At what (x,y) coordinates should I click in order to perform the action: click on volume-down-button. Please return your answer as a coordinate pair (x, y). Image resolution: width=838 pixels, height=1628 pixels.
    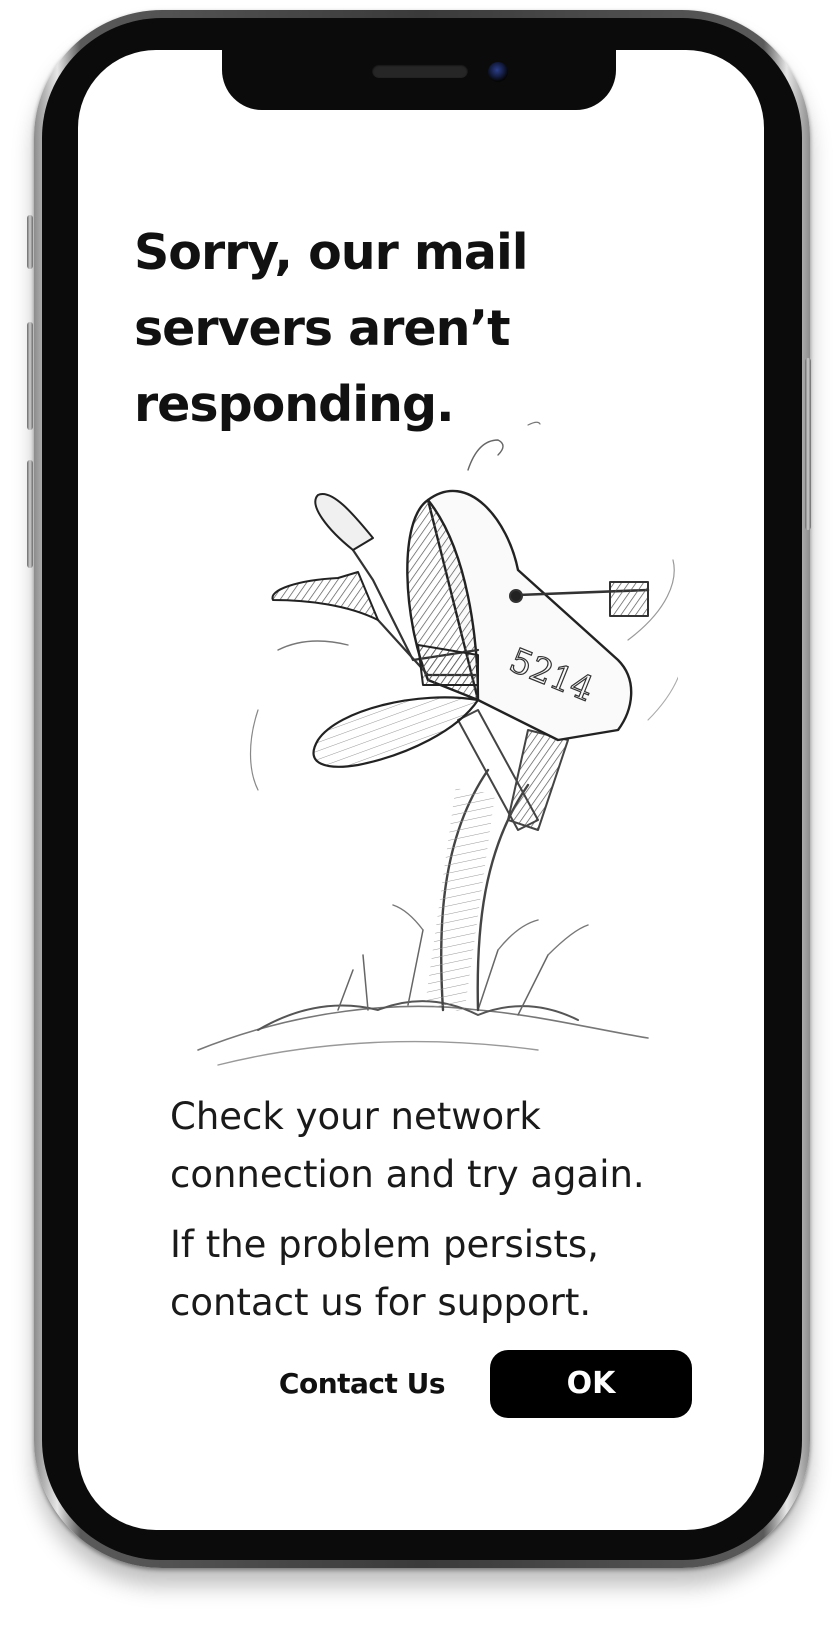
    Looking at the image, I should click on (30, 514).